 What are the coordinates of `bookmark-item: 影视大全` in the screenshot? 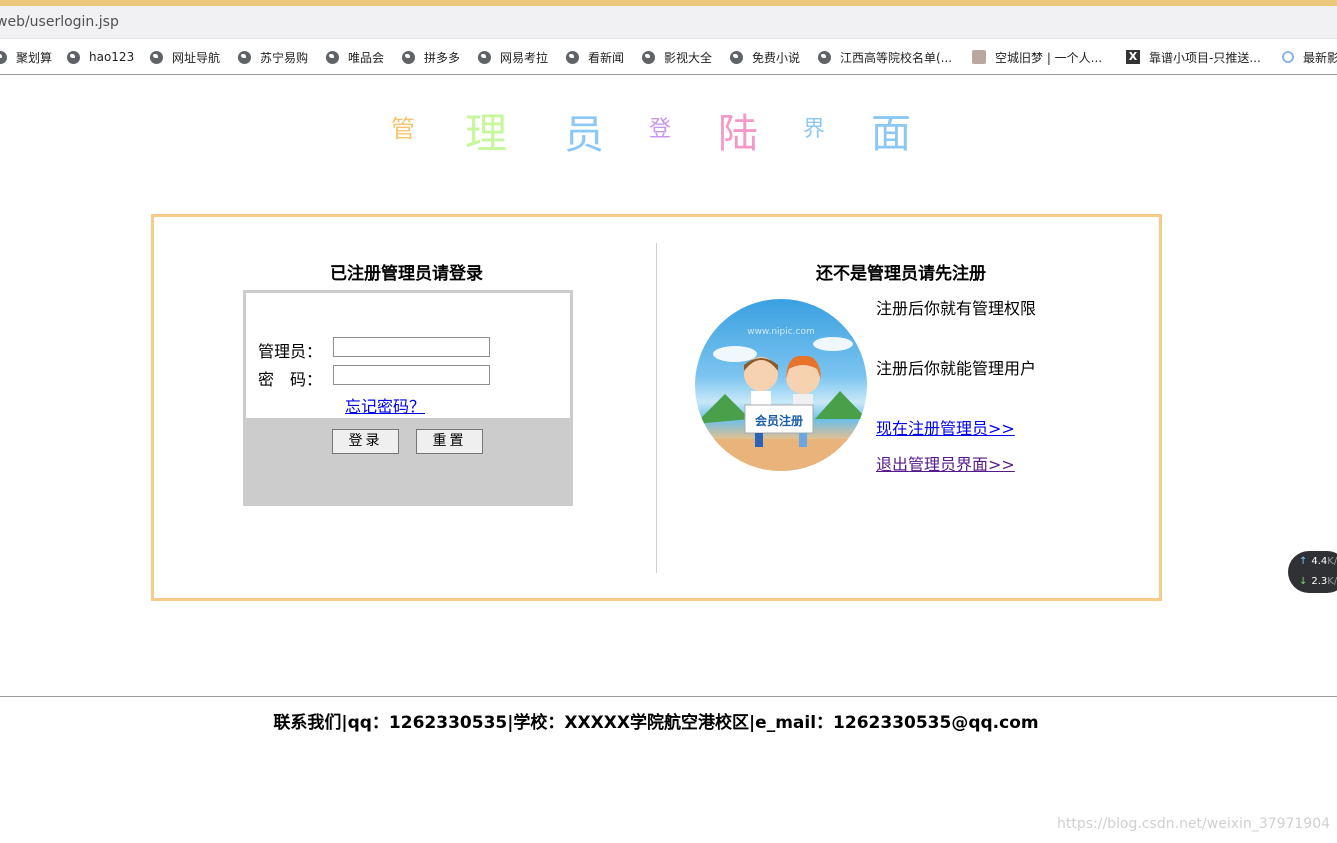 It's located at (677, 57).